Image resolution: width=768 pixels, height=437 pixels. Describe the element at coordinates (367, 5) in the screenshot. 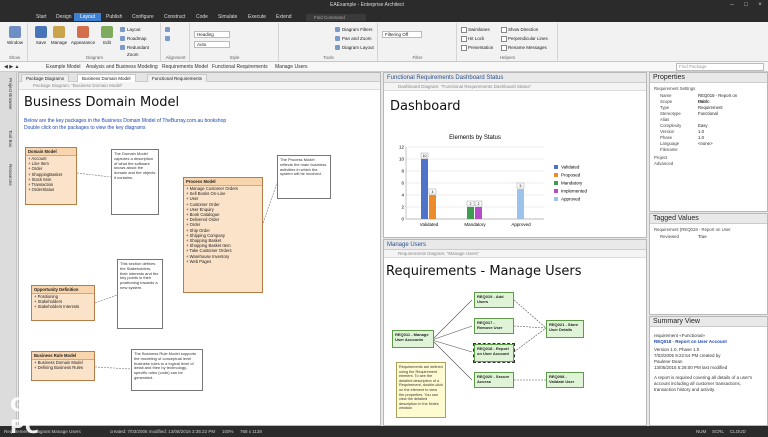

I see `window-title: EAExample - Enterprise Architect` at that location.